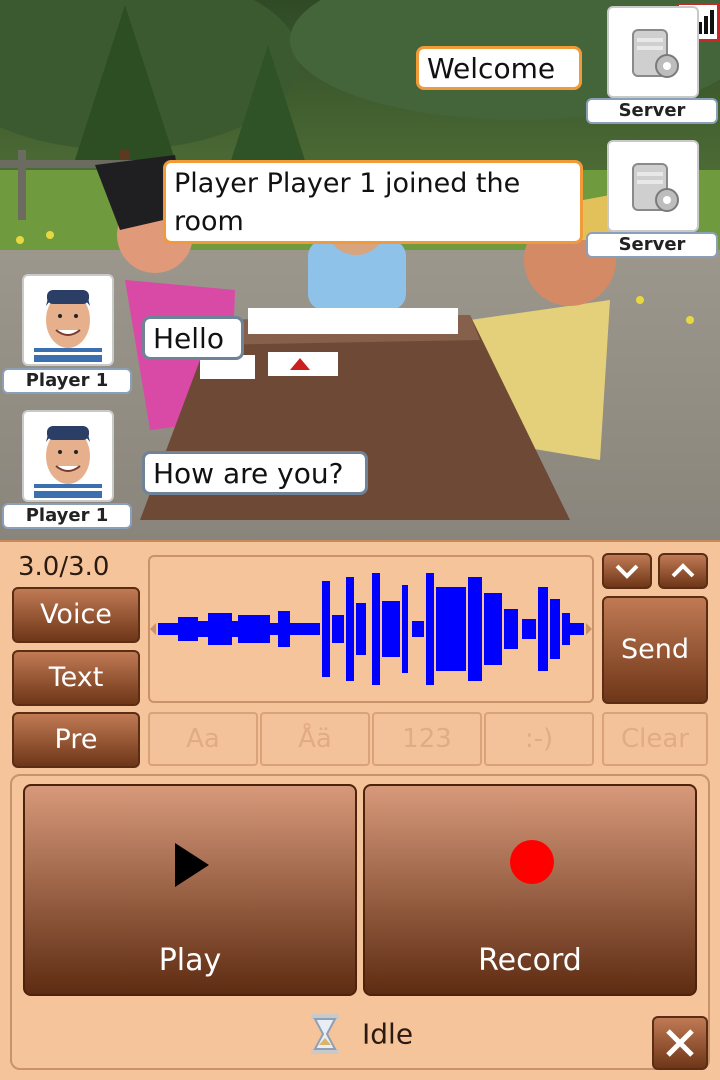 This screenshot has height=1080, width=720. Describe the element at coordinates (76, 678) in the screenshot. I see `text-mode-button: Text` at that location.